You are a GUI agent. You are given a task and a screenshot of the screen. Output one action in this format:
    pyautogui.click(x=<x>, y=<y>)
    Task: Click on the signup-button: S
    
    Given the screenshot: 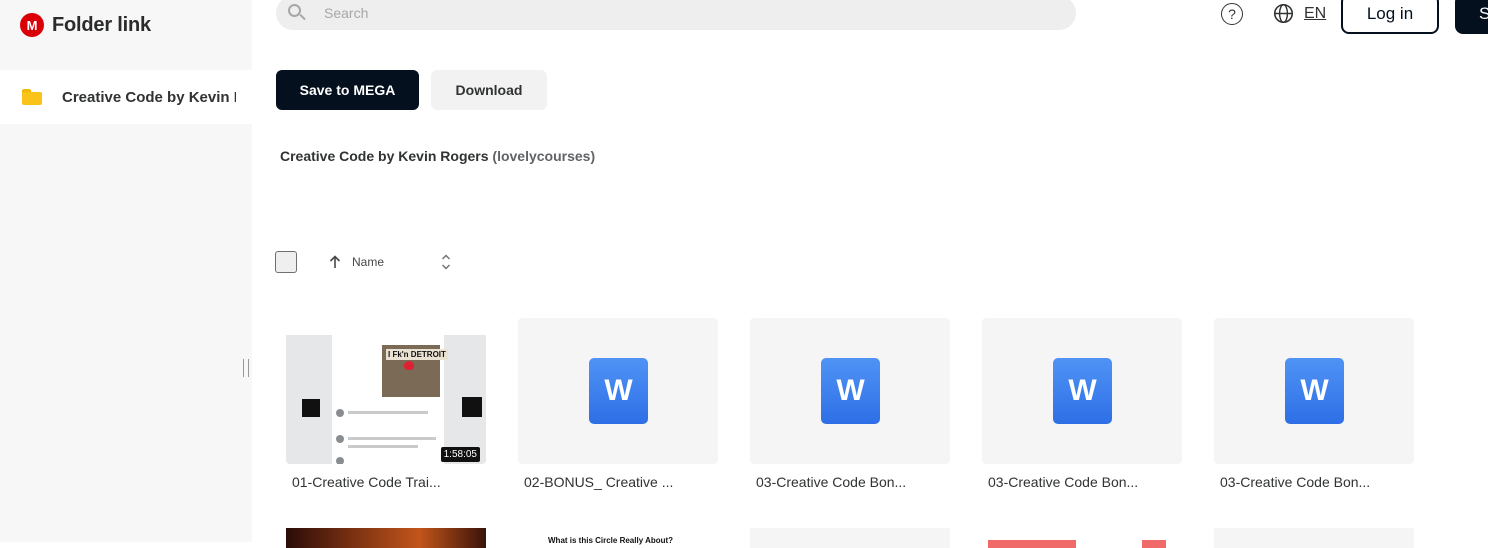 What is the action you would take?
    pyautogui.click(x=1471, y=17)
    